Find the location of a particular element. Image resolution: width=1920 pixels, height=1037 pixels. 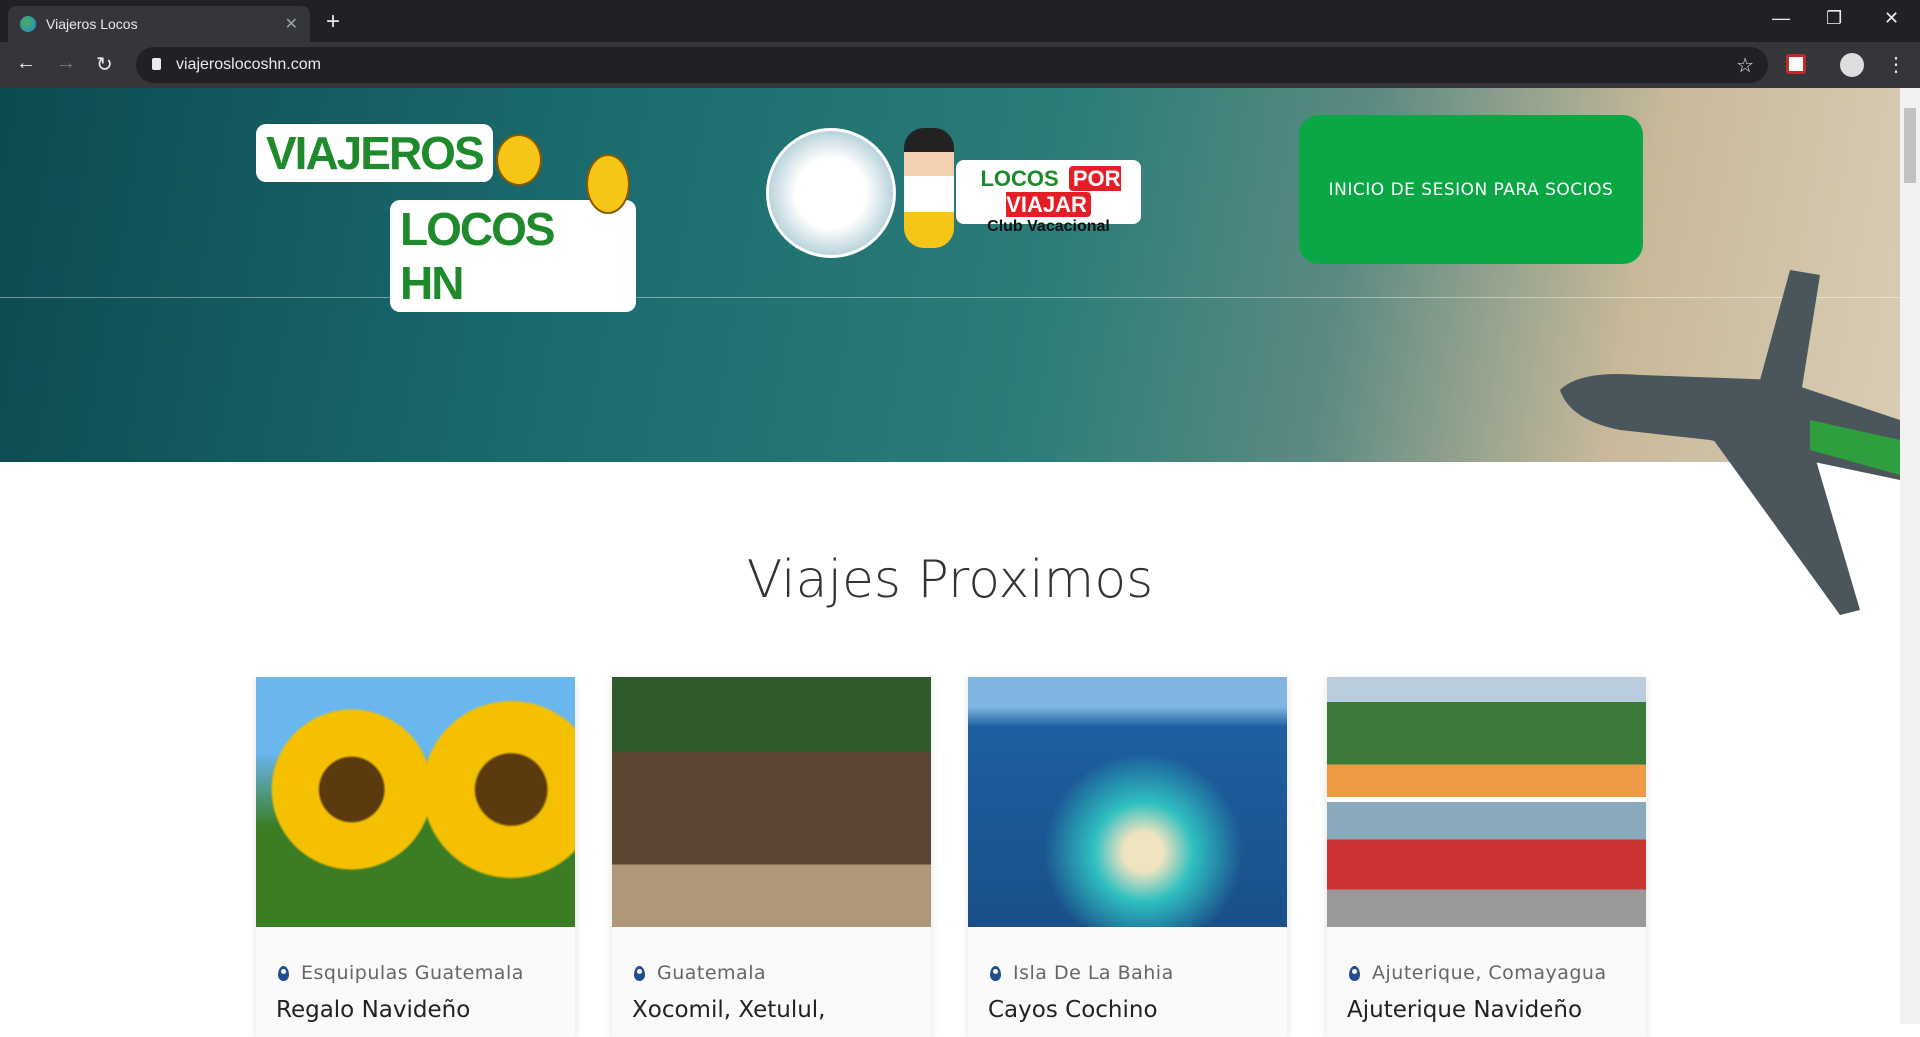

trip-location: Ajuterique, Comayagua is located at coordinates (1489, 973).